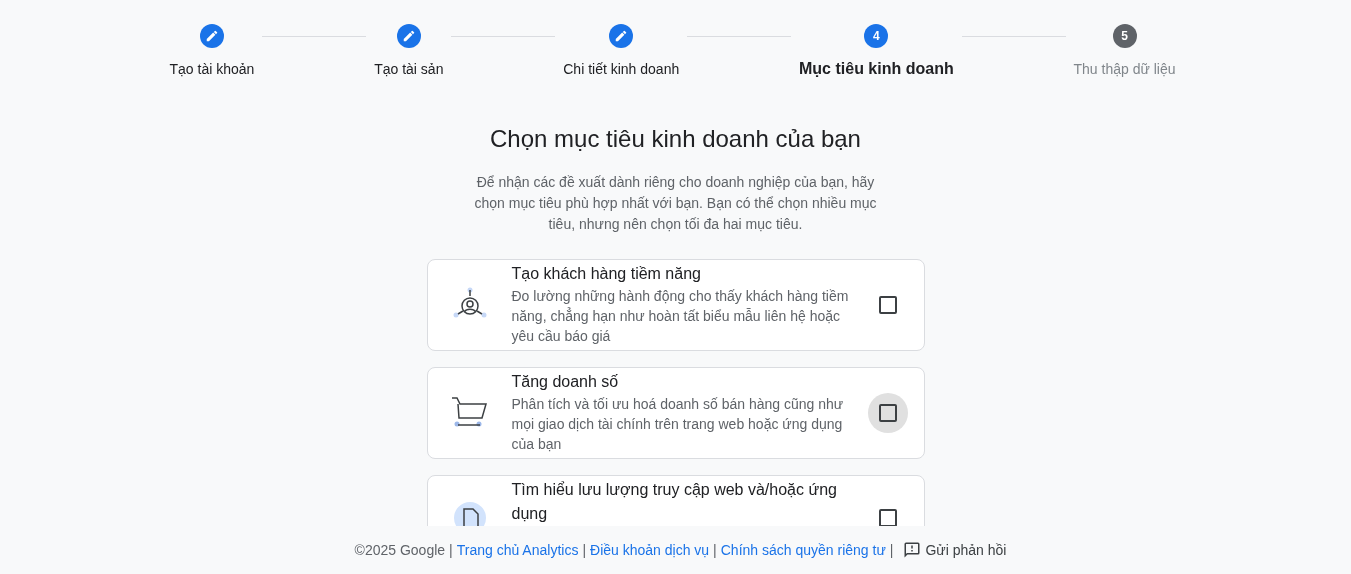 The height and width of the screenshot is (574, 1351). What do you see at coordinates (1124, 69) in the screenshot?
I see `step-label: Thu thập dữ liệu` at bounding box center [1124, 69].